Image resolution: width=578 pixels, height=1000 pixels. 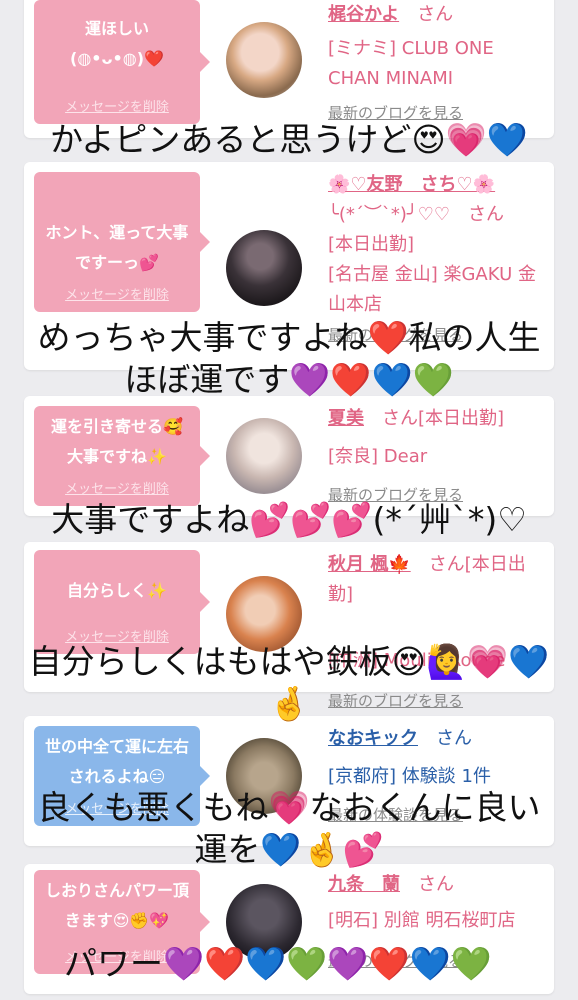 What do you see at coordinates (289, 337) in the screenshot?
I see `overlay-caption: めっちゃ大事ですよね❤️私の人生` at bounding box center [289, 337].